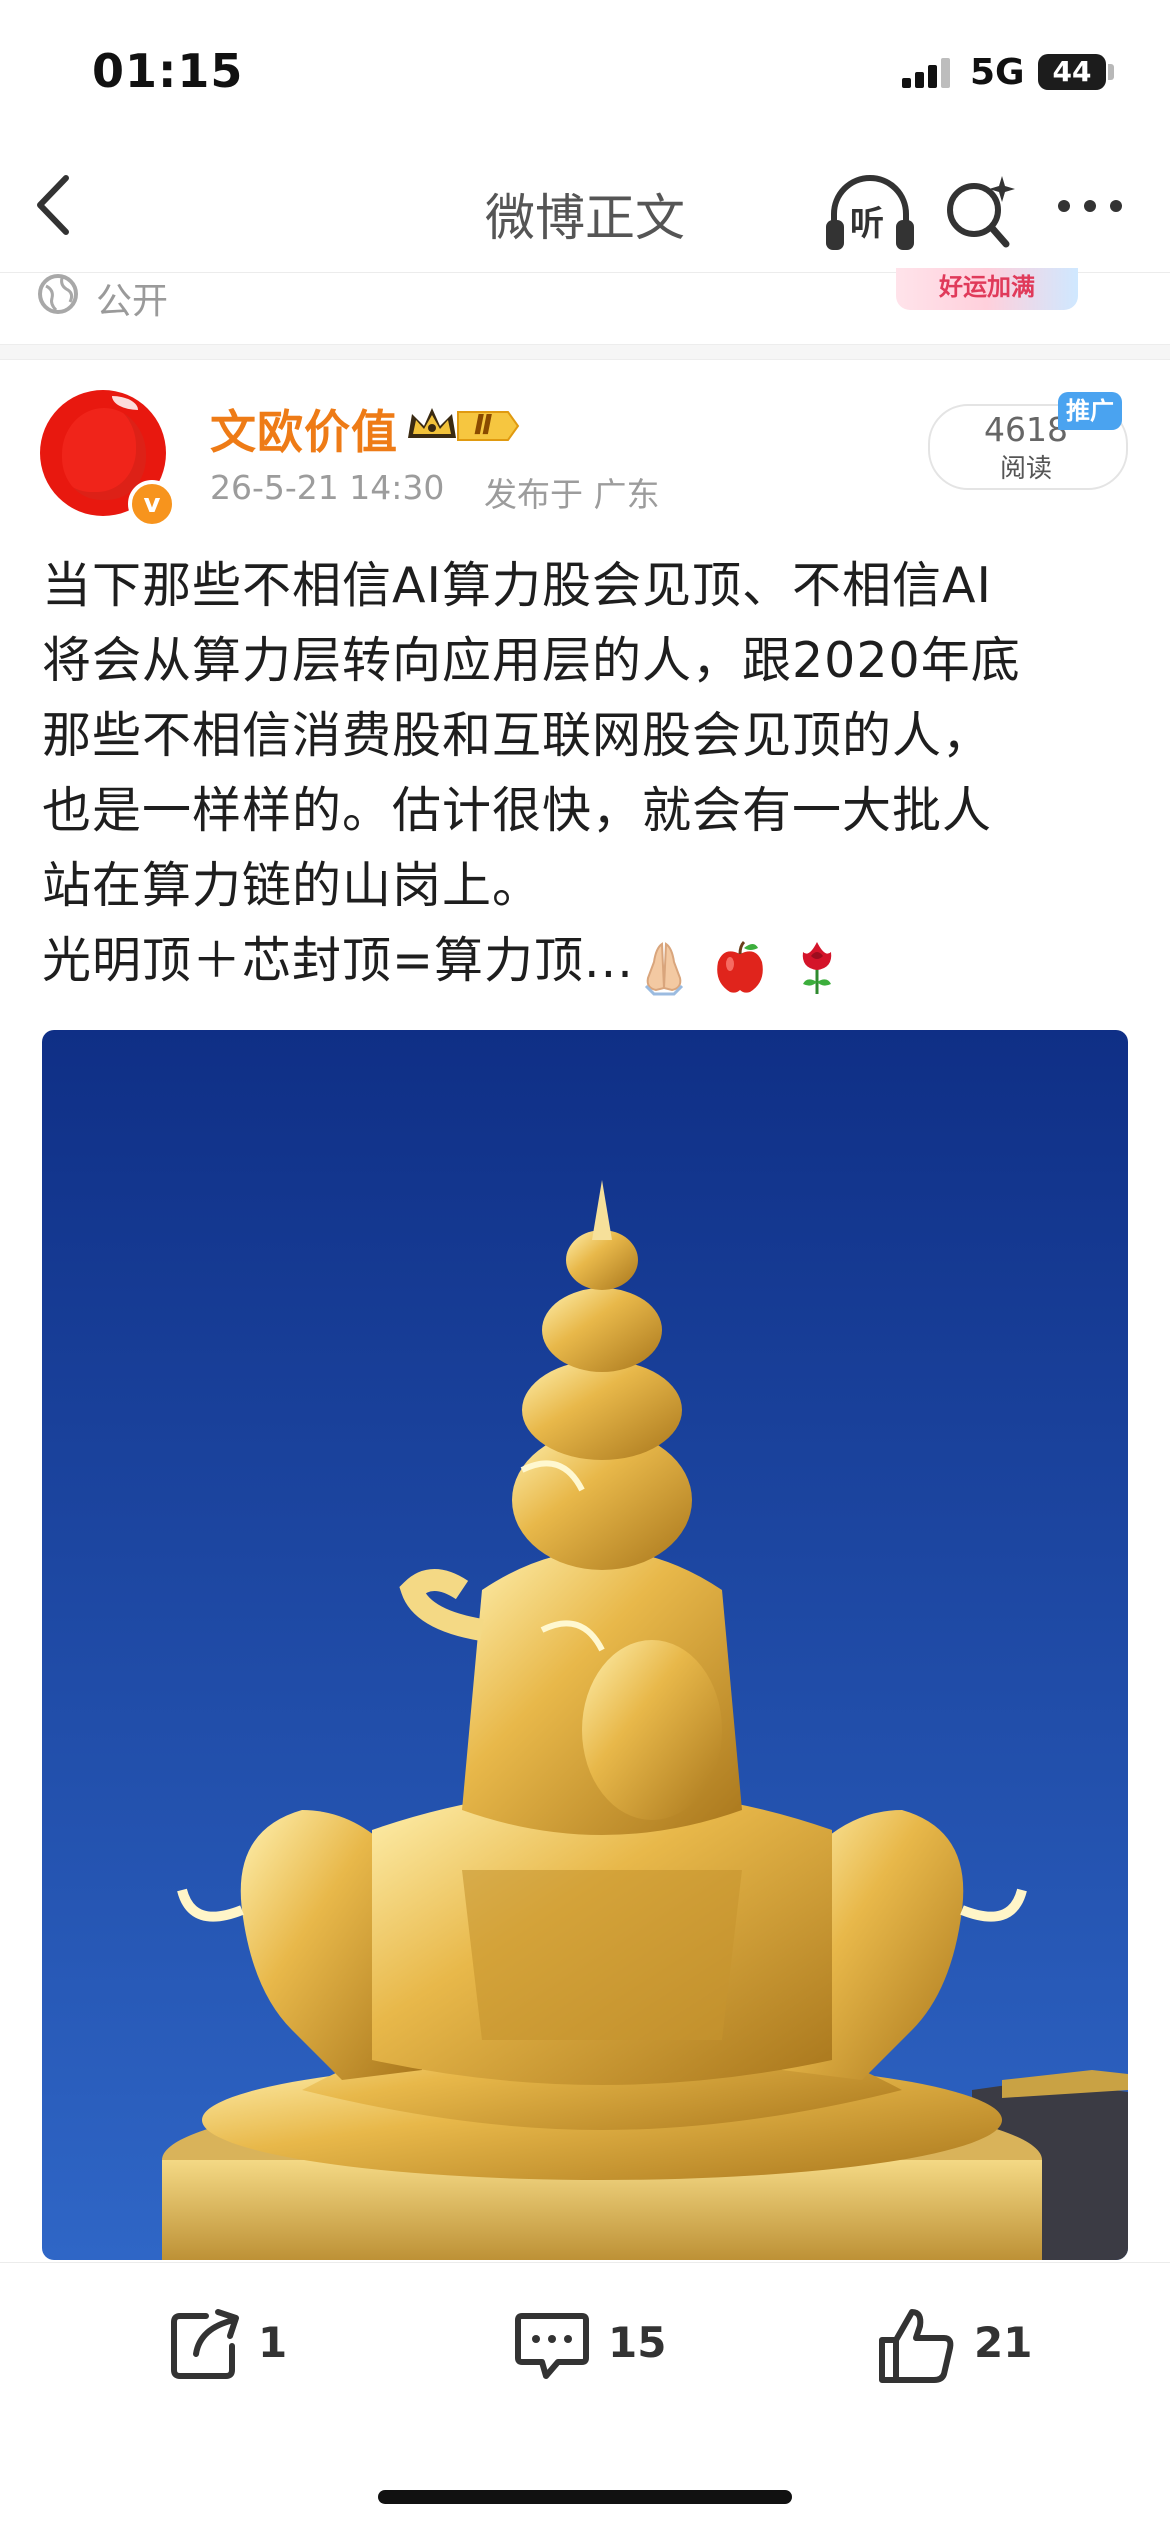 The width and height of the screenshot is (1170, 2533). Describe the element at coordinates (531, 660) in the screenshot. I see `post-text-line: 将会从算力层转向应用层的人，跟2020年底` at that location.